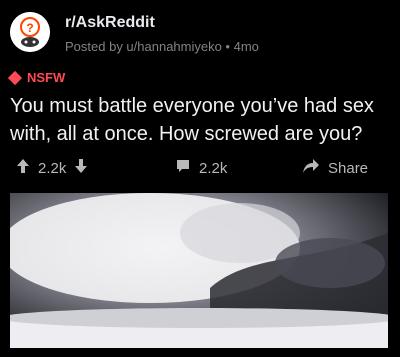 This screenshot has width=400, height=357. I want to click on post-actions: 2.2k 2.2k Share, so click(200, 170).